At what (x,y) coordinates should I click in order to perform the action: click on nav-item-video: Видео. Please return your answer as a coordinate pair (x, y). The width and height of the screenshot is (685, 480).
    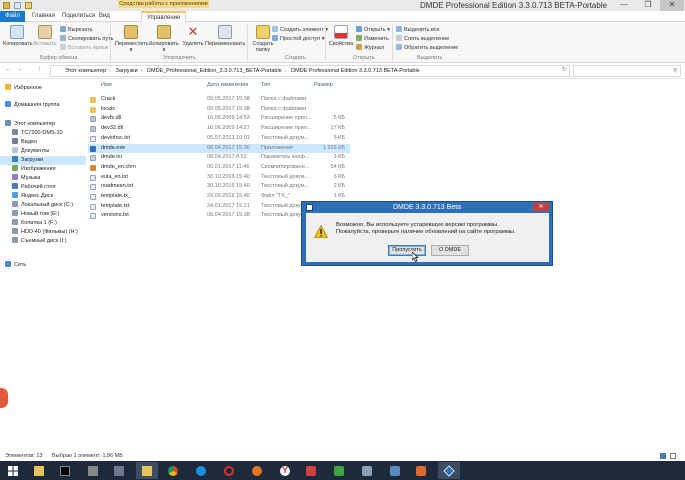
    Looking at the image, I should click on (43, 142).